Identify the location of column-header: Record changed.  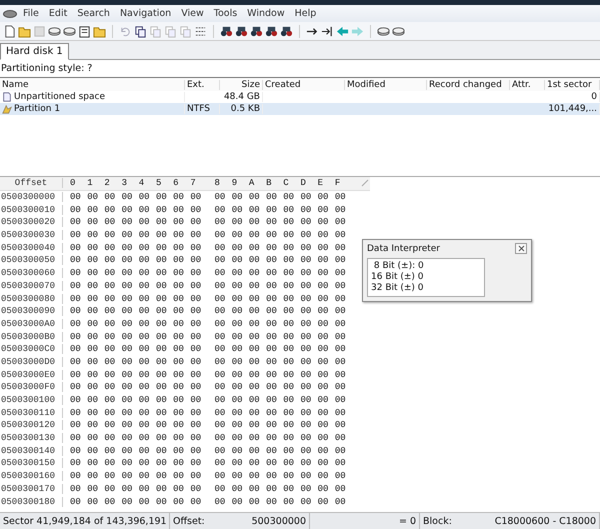
(468, 85).